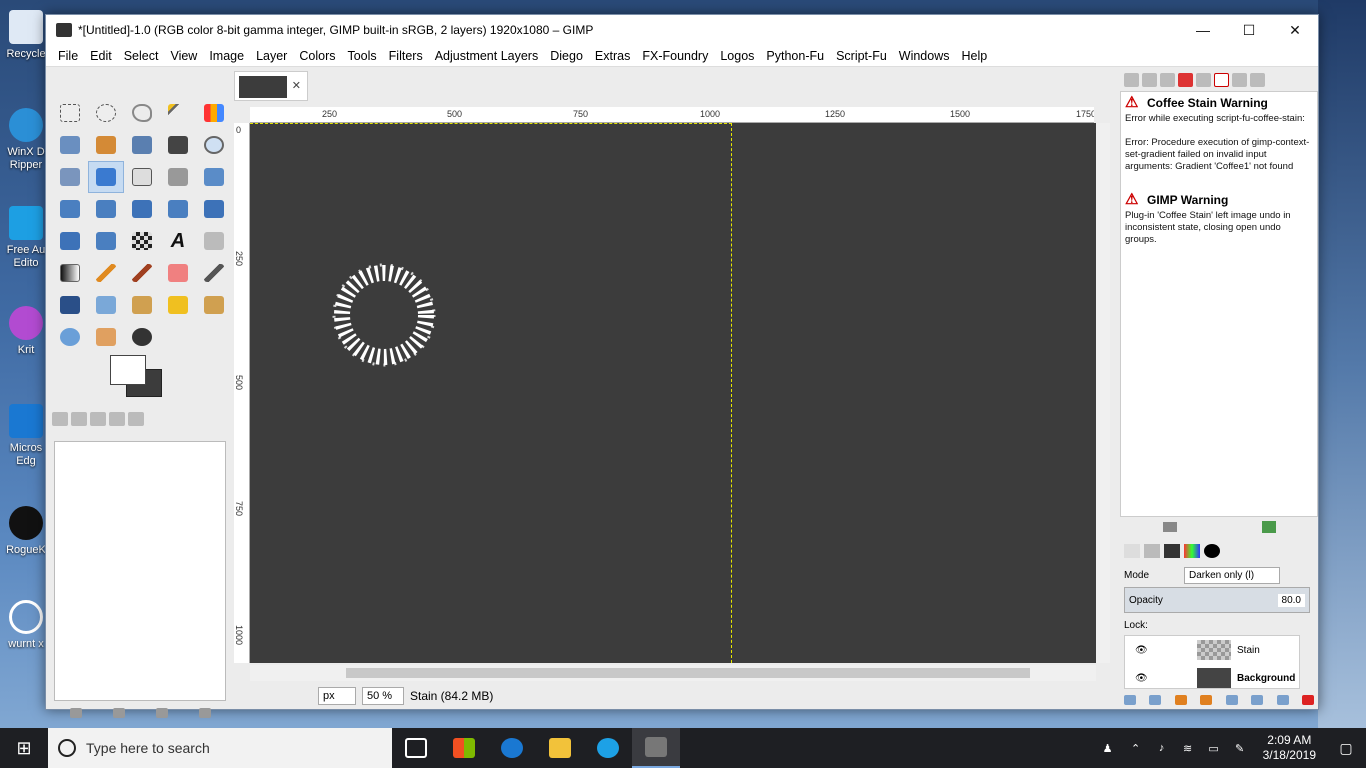 The height and width of the screenshot is (768, 1366). Describe the element at coordinates (1162, 748) in the screenshot. I see `volume-icon: ♪` at that location.